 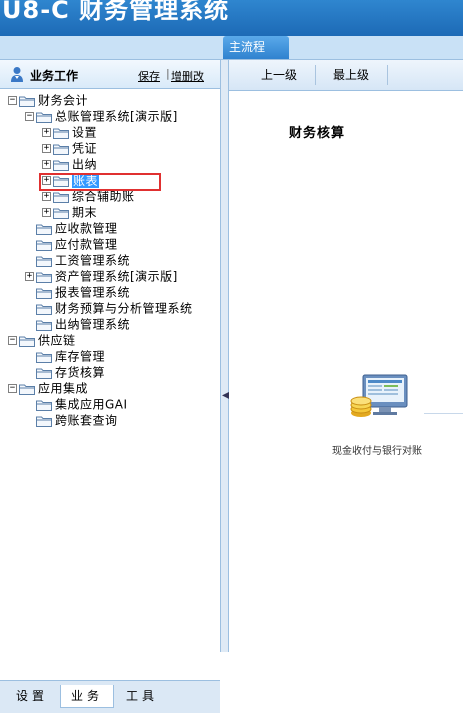 I want to click on tree-node-label: 存货核算, so click(x=80, y=373).